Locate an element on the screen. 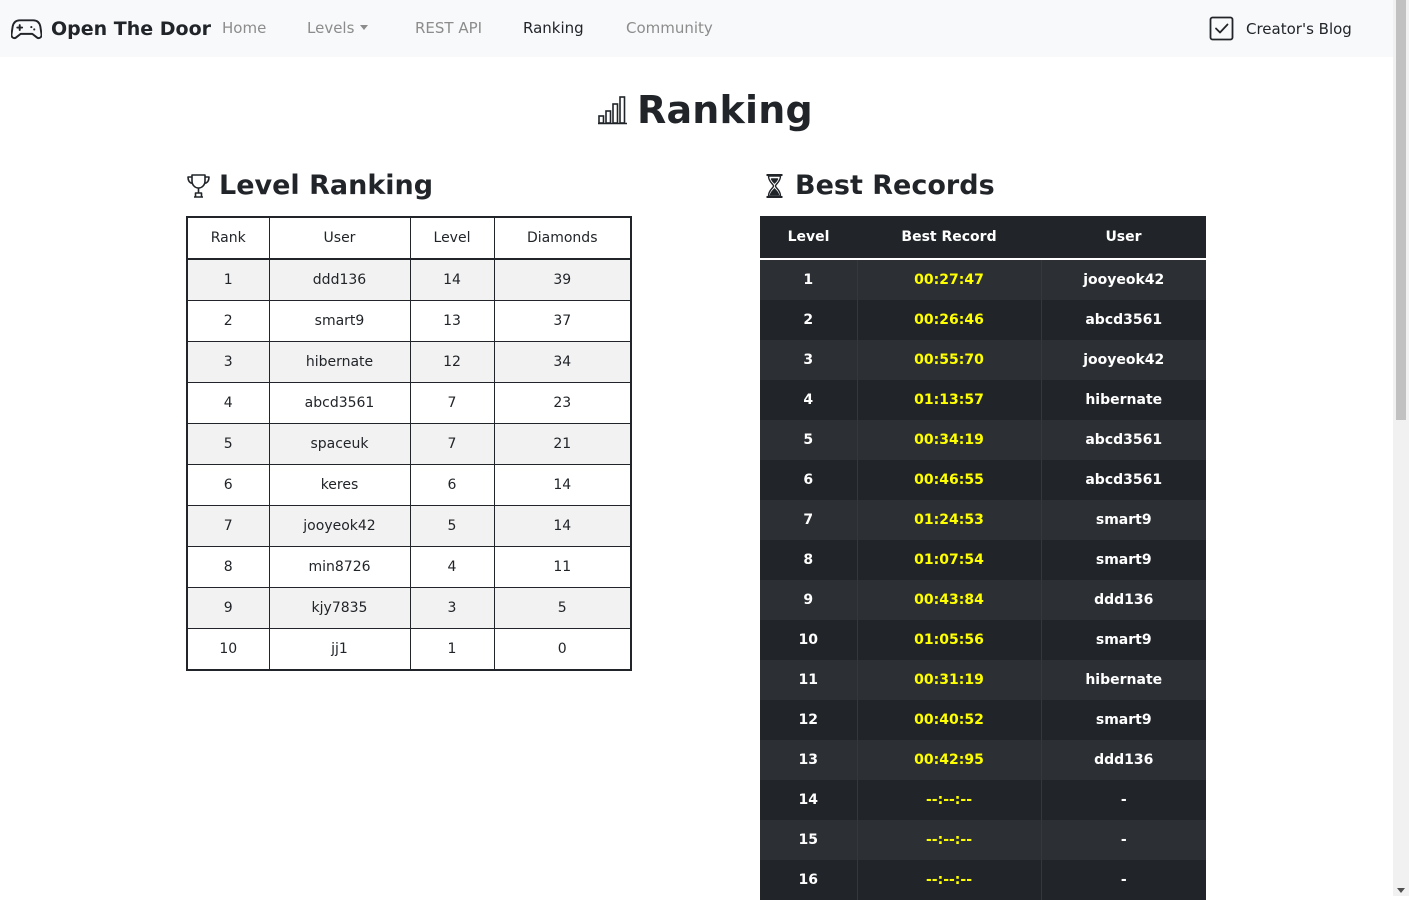  table-row: 13 00:42:95 ddd136 is located at coordinates (983, 760).